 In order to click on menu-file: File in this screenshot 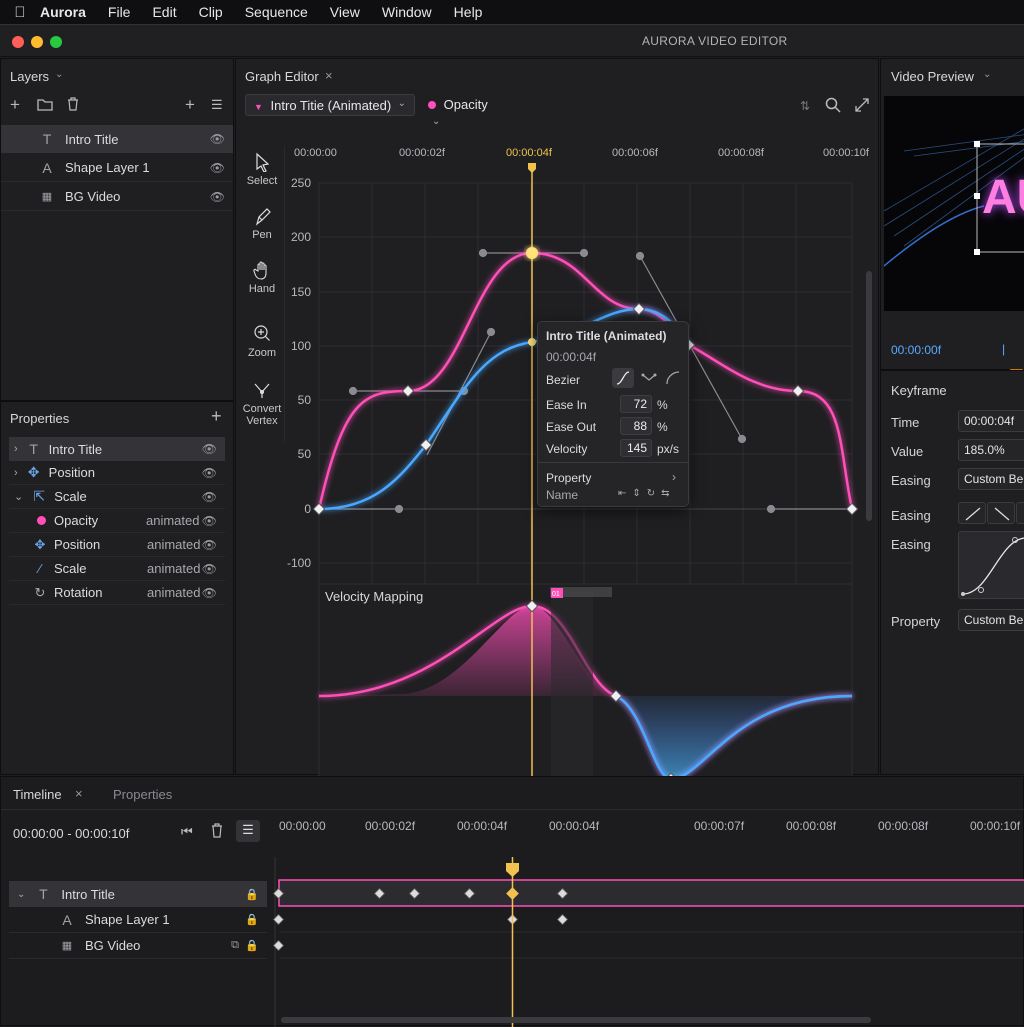, I will do `click(119, 12)`.